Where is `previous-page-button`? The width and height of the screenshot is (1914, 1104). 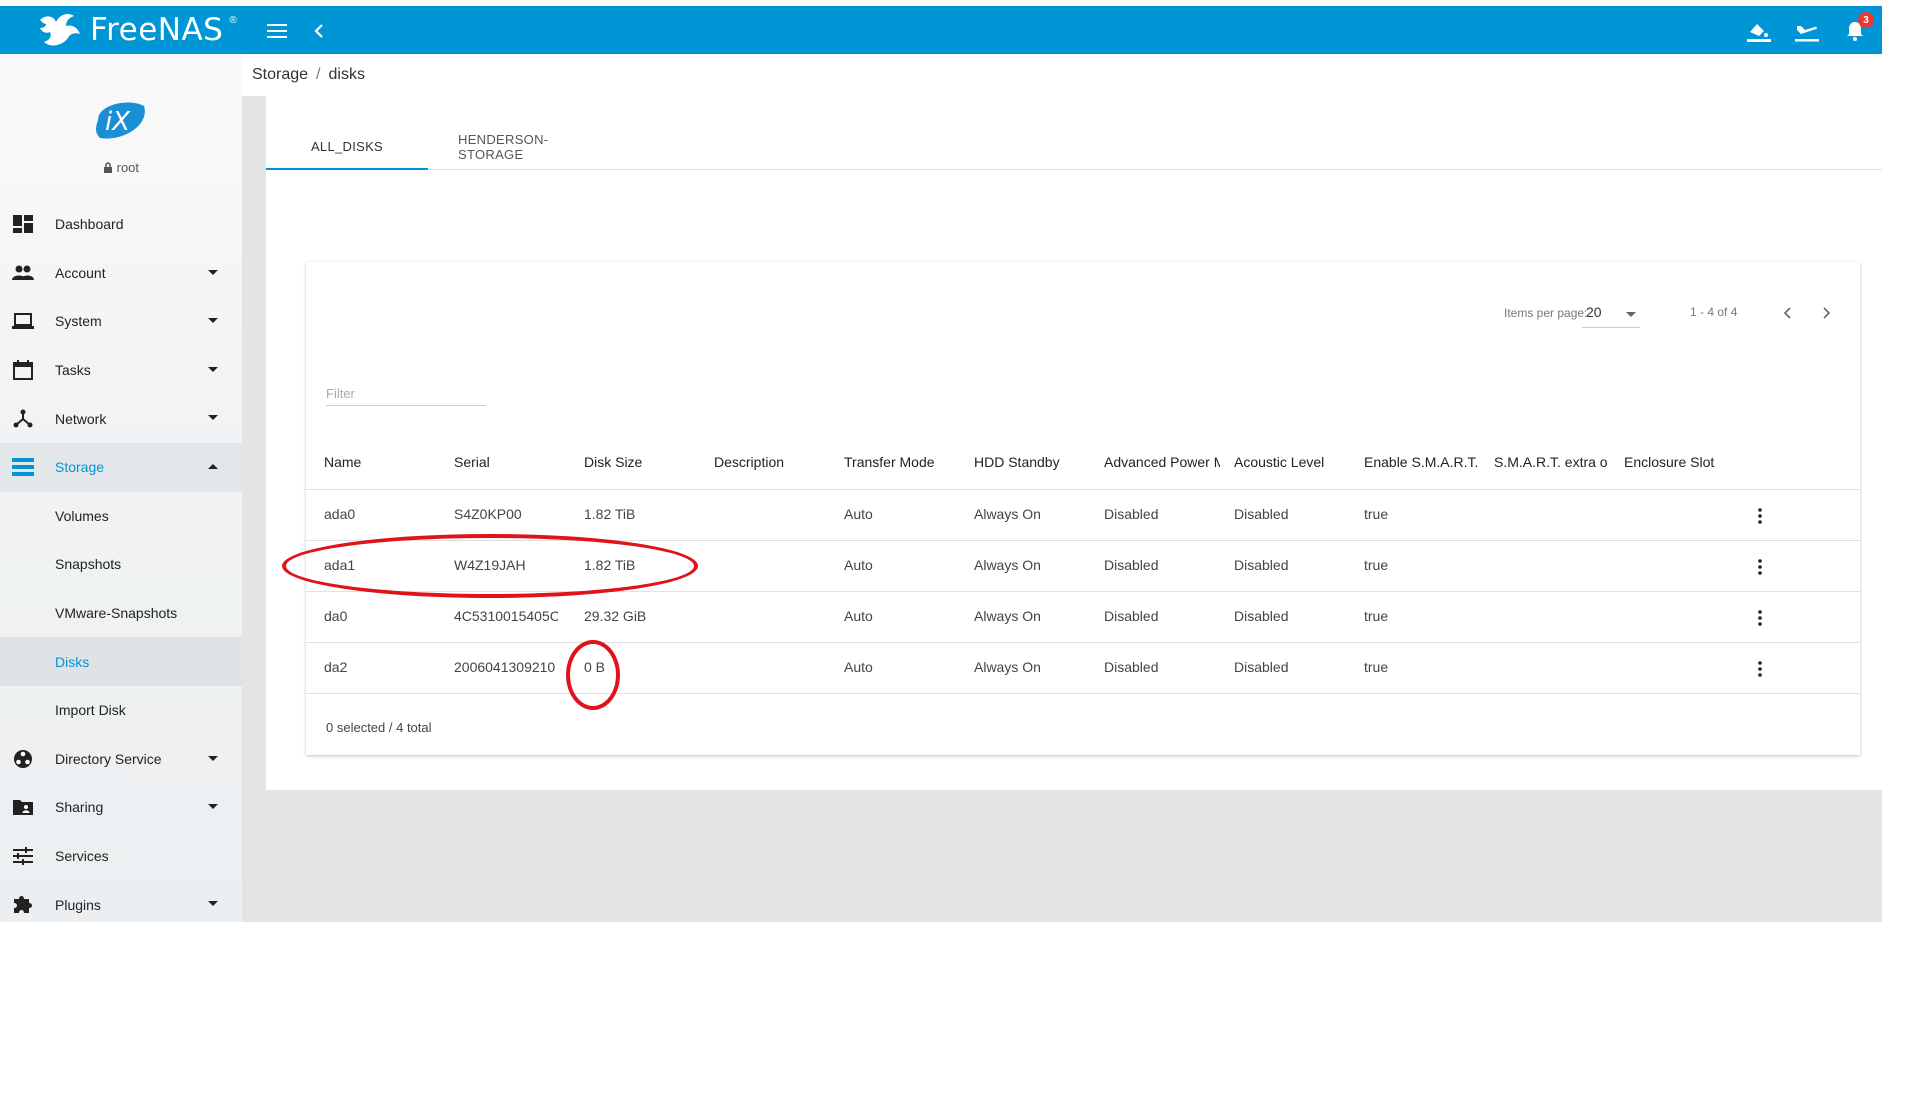
previous-page-button is located at coordinates (1787, 313).